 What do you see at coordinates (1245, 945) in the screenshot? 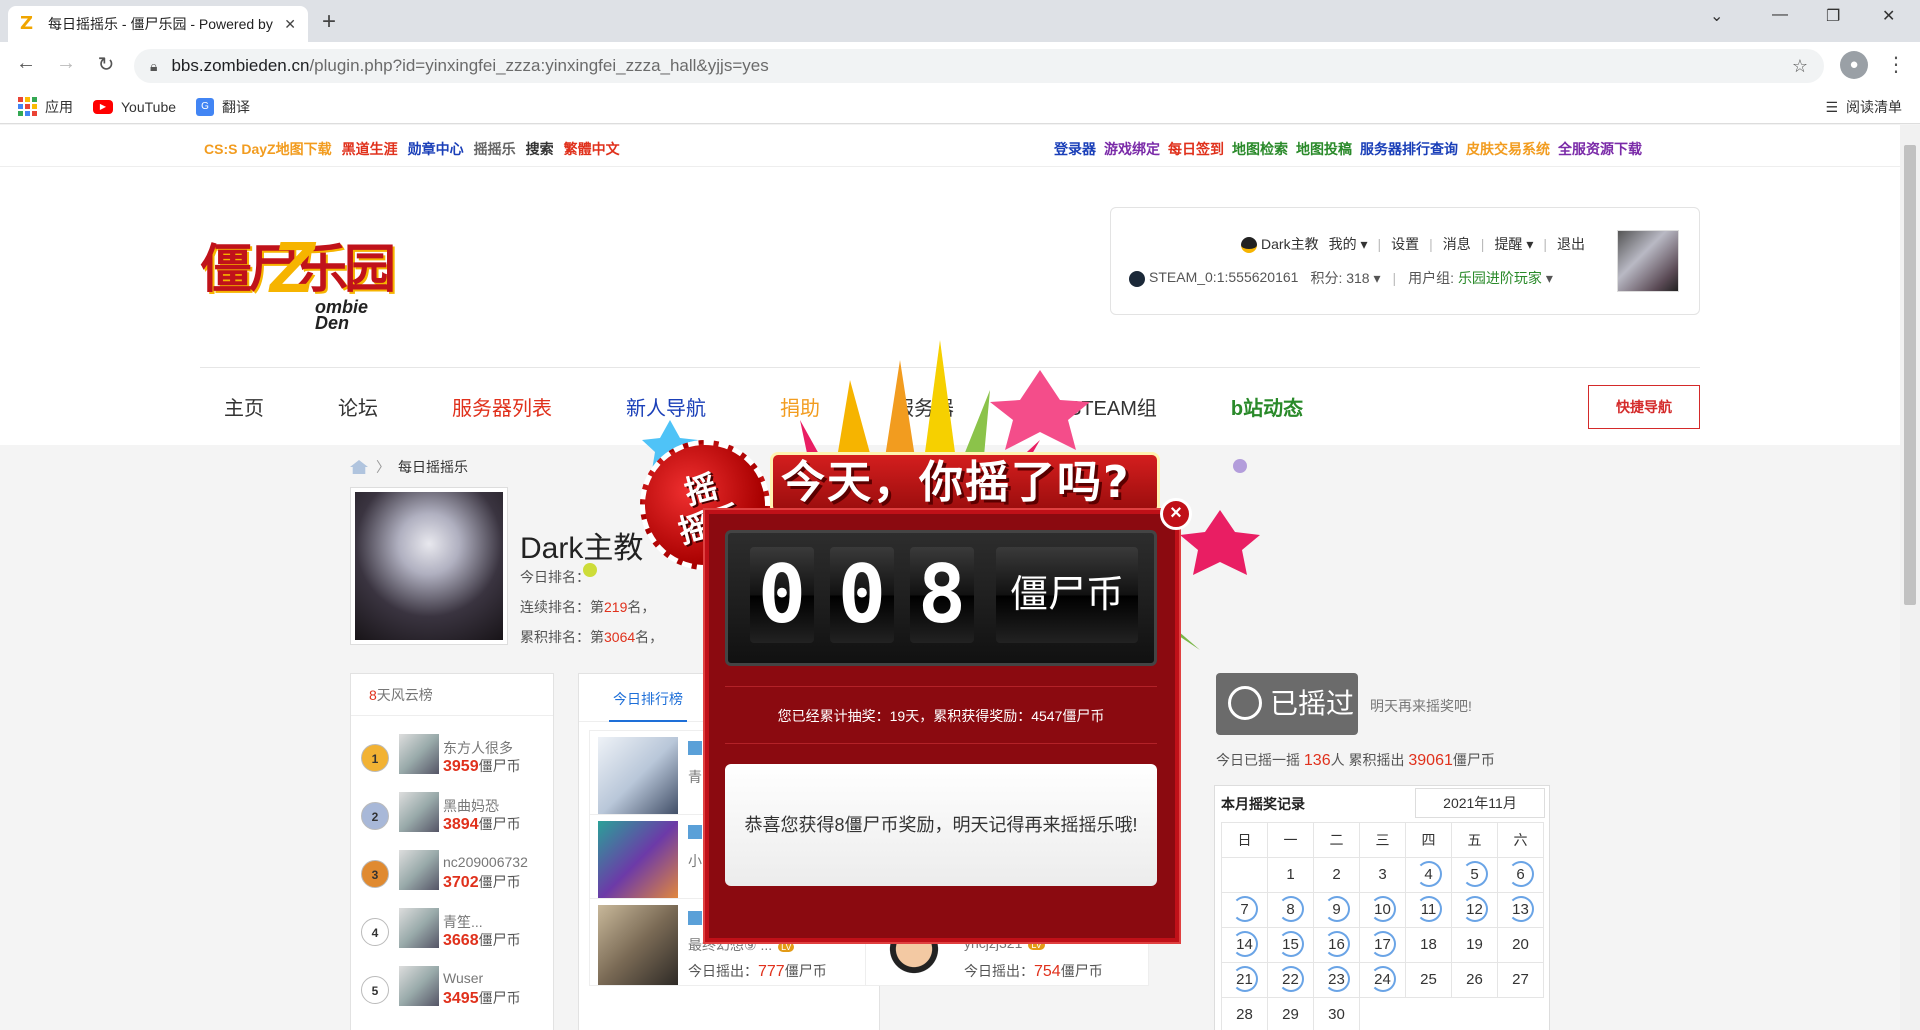
I see `calendar-day: 14` at bounding box center [1245, 945].